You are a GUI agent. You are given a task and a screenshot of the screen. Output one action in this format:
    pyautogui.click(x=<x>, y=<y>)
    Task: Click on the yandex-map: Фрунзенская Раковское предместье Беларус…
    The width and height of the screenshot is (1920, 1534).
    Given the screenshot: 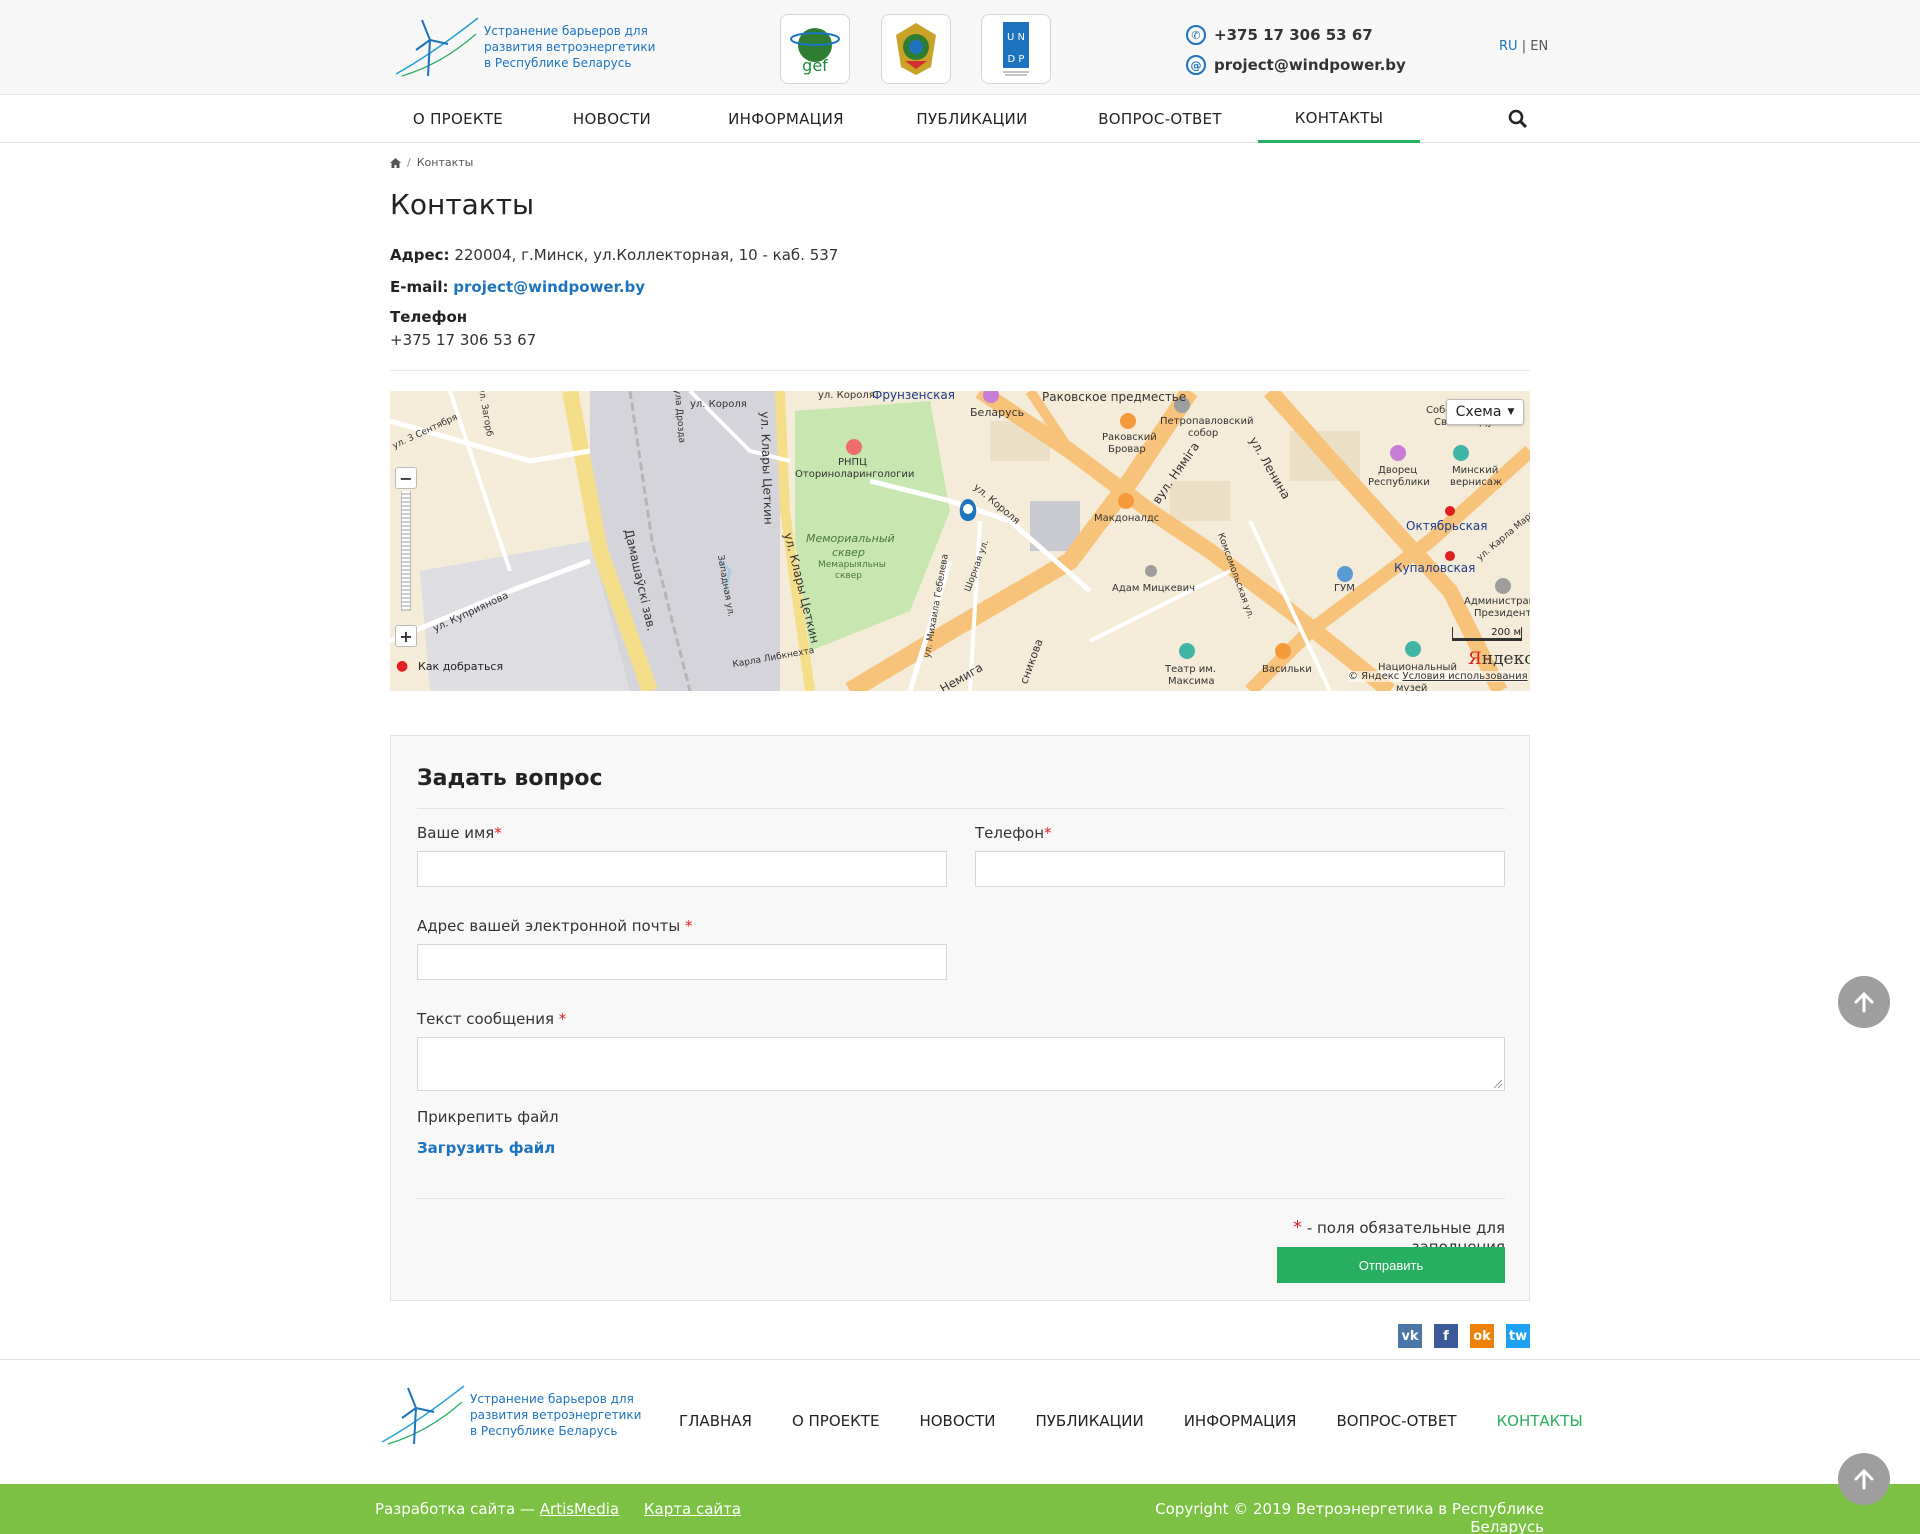 What is the action you would take?
    pyautogui.click(x=960, y=541)
    